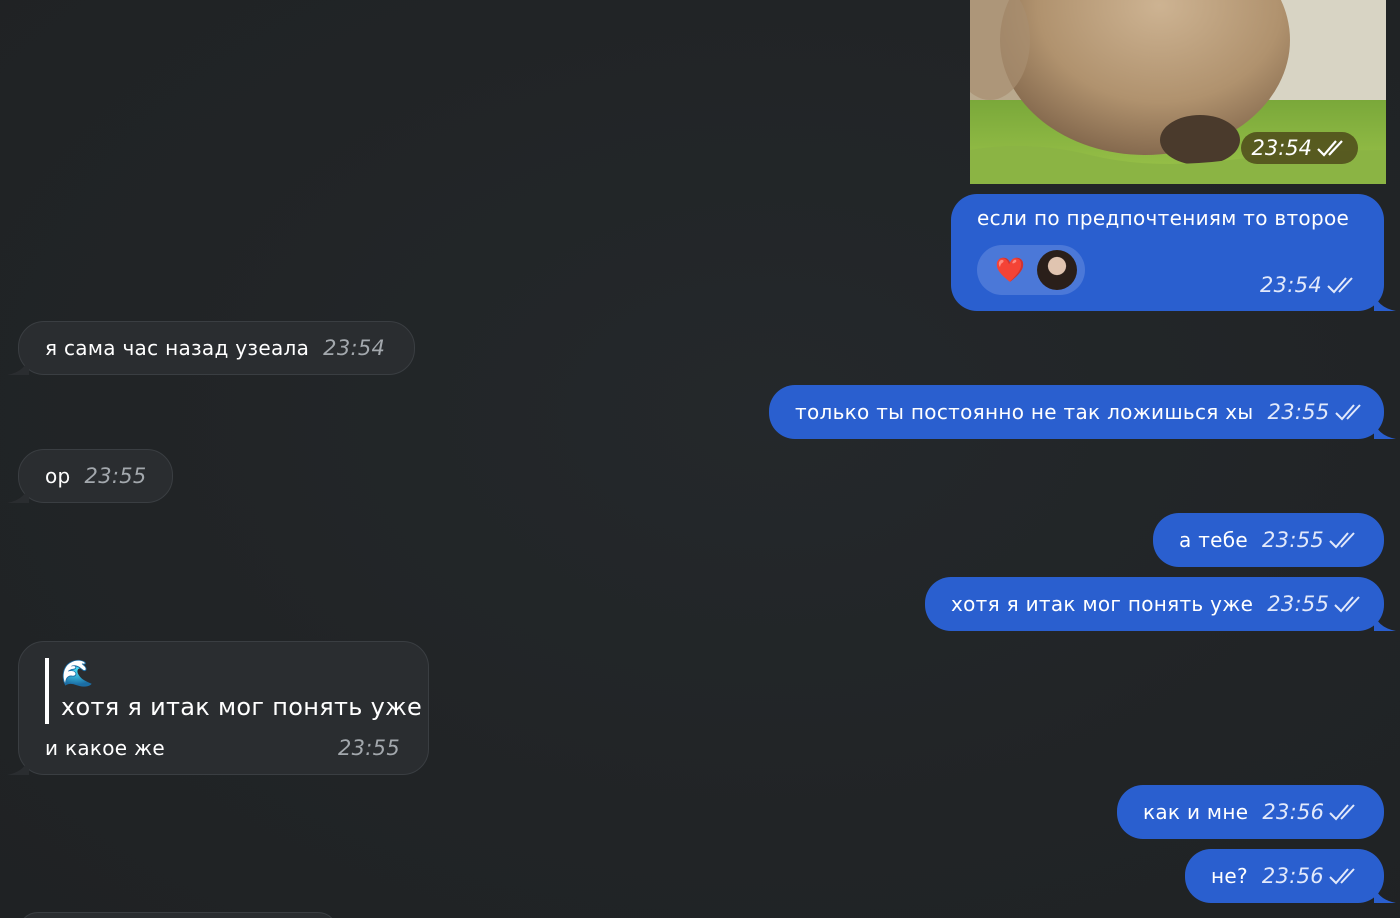  I want to click on message-outgoing: а тебе 23:55, so click(1268, 540).